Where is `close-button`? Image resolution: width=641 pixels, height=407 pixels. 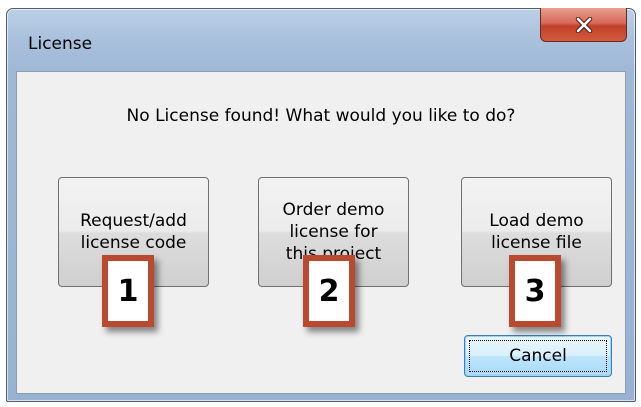
close-button is located at coordinates (583, 25).